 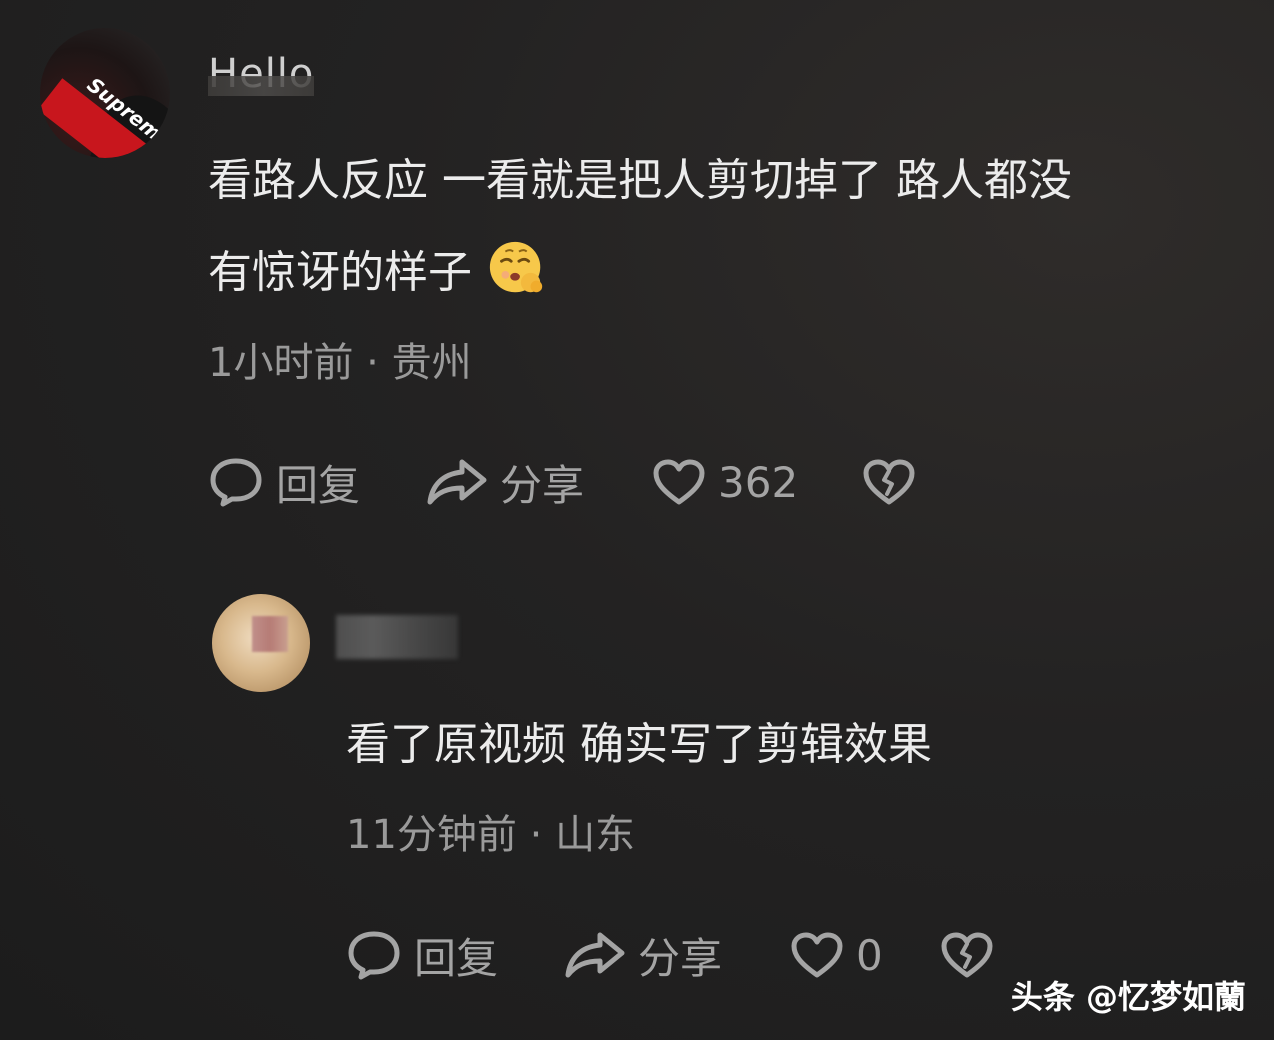 What do you see at coordinates (105, 93) in the screenshot?
I see `commenter-avatar: Supreme` at bounding box center [105, 93].